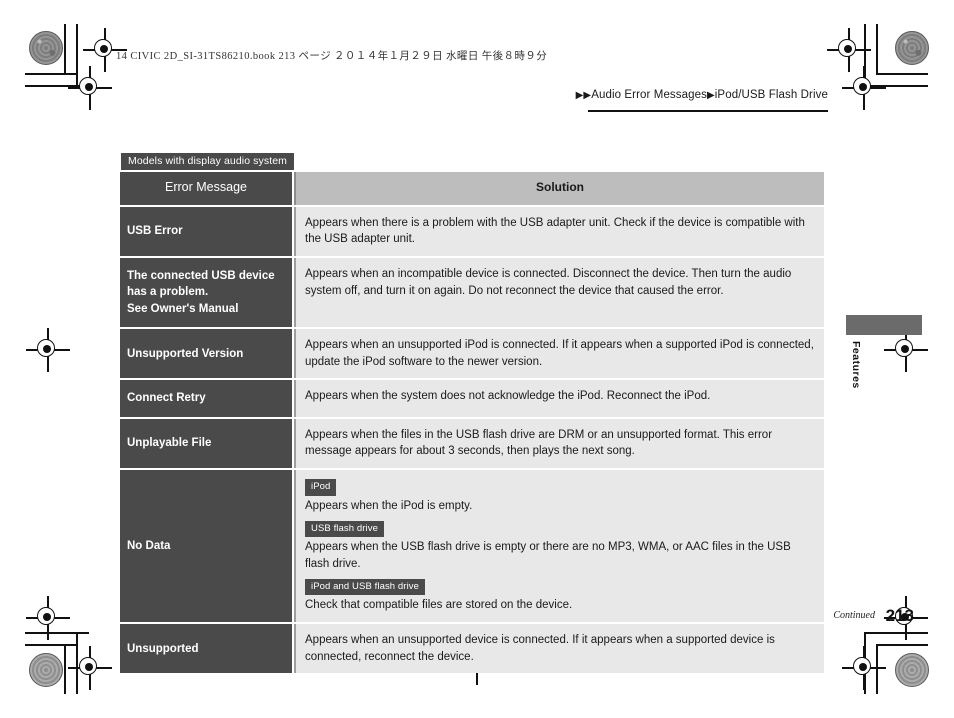 This screenshot has height=718, width=954. I want to click on registration-mark-top-center-left, so click(90, 88).